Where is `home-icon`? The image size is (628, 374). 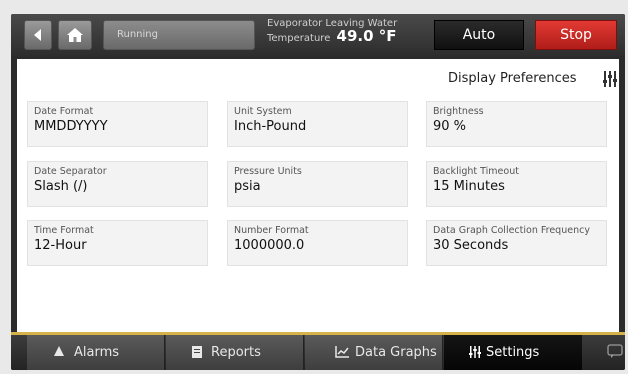 home-icon is located at coordinates (75, 35).